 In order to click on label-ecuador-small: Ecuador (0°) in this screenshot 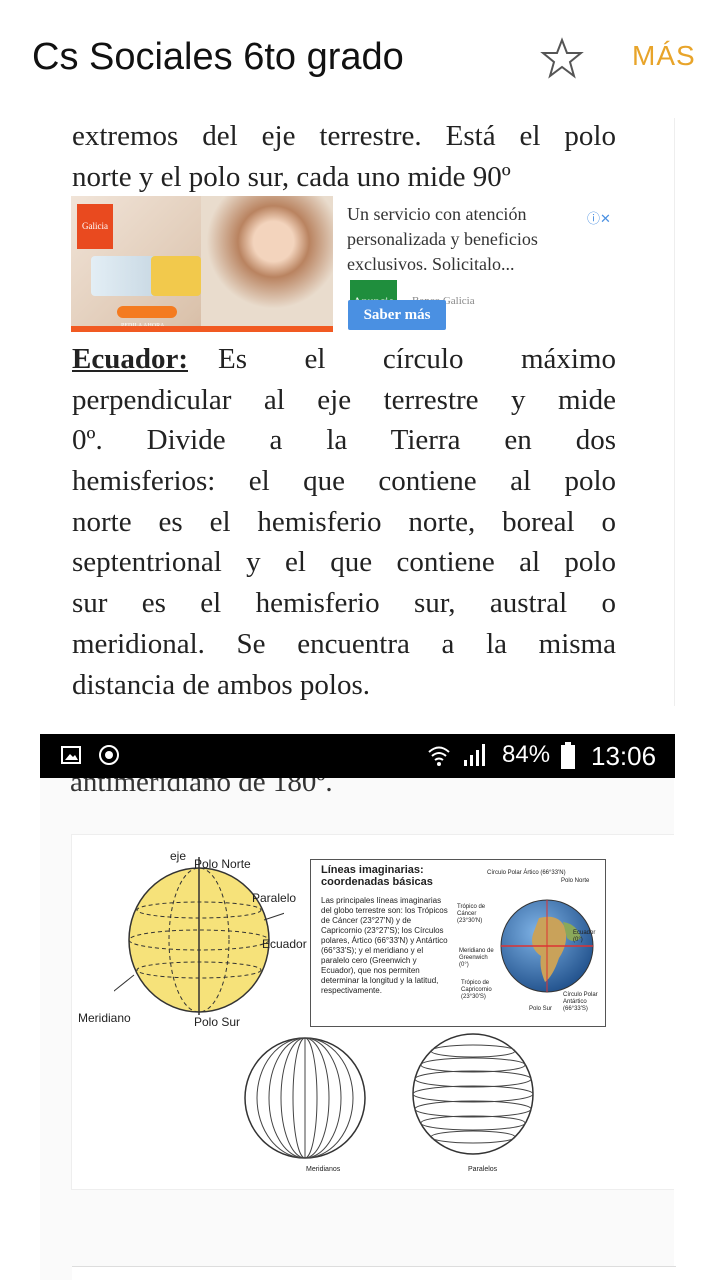, I will do `click(584, 936)`.